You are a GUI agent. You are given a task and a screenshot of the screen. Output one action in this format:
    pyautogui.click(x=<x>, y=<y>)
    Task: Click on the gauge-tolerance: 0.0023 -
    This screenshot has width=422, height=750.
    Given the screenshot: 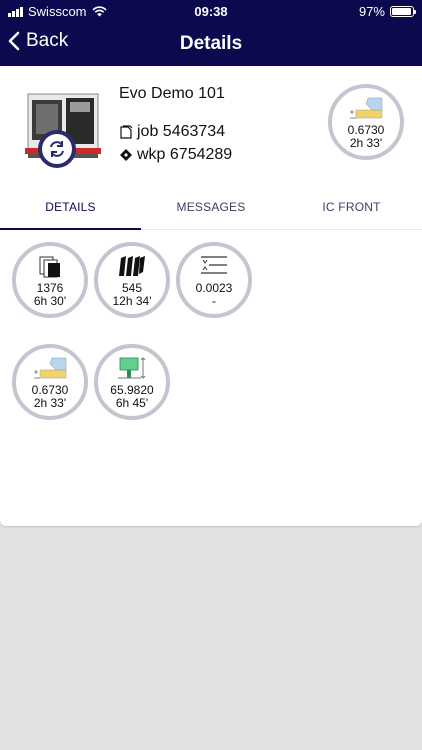 What is the action you would take?
    pyautogui.click(x=214, y=280)
    